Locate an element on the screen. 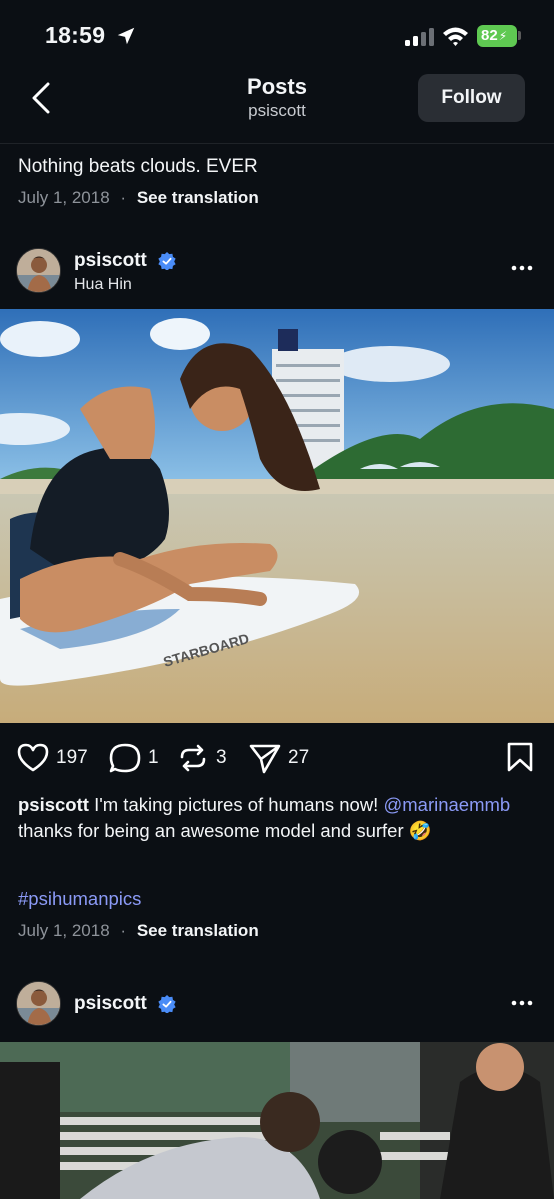 The image size is (554, 1199). cellular-signal-icon is located at coordinates (419, 37).